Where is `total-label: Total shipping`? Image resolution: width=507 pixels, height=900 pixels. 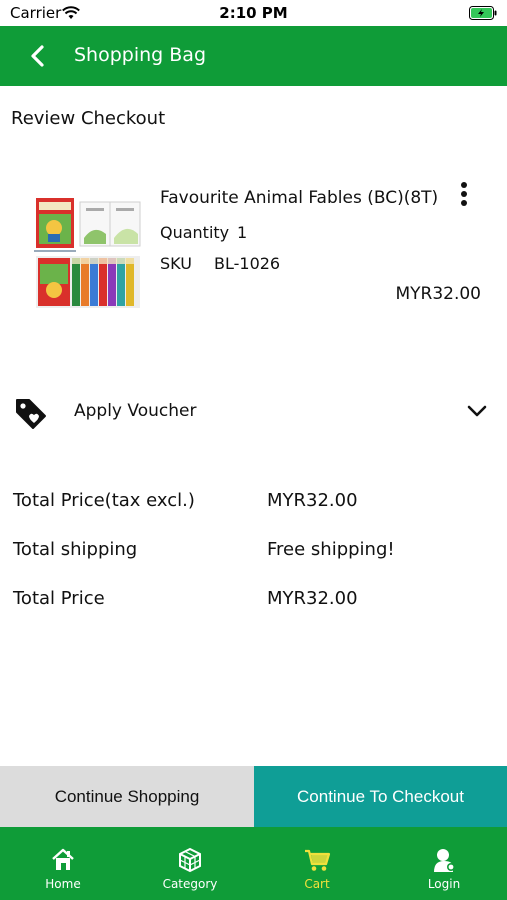
total-label: Total shipping is located at coordinates (75, 549).